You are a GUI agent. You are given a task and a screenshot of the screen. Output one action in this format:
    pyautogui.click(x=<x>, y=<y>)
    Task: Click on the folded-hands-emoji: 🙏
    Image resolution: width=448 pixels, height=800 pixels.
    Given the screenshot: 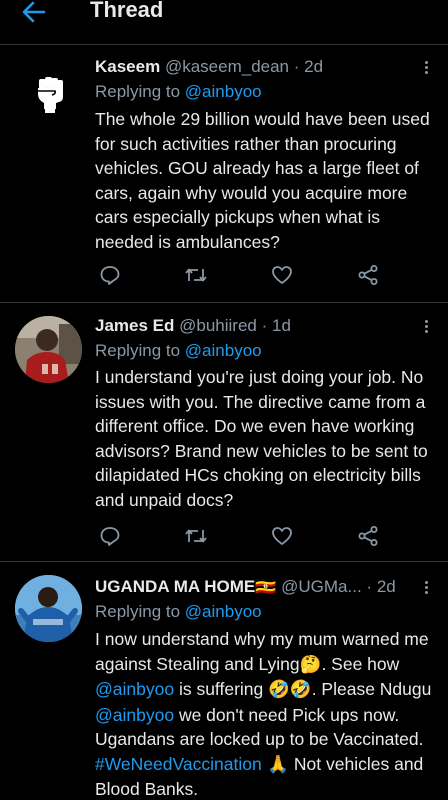 What is the action you would take?
    pyautogui.click(x=275, y=764)
    